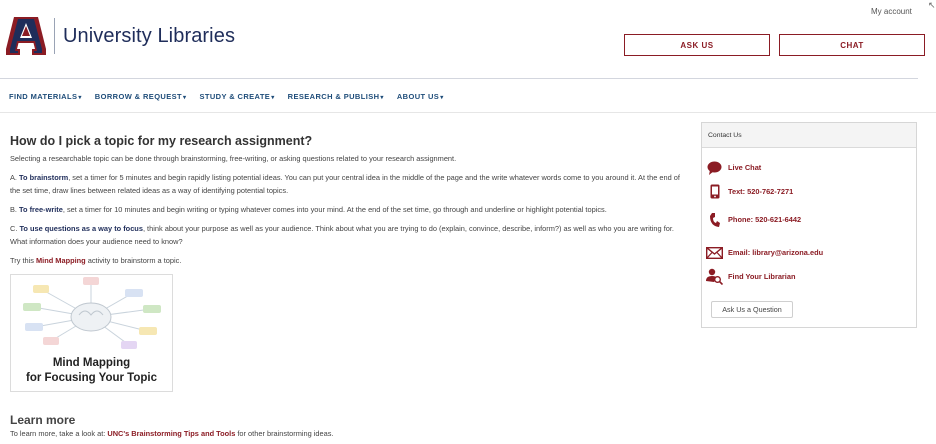 The height and width of the screenshot is (444, 936). What do you see at coordinates (45, 96) in the screenshot?
I see `nav-find-materials: FIND MATERIALS▾` at bounding box center [45, 96].